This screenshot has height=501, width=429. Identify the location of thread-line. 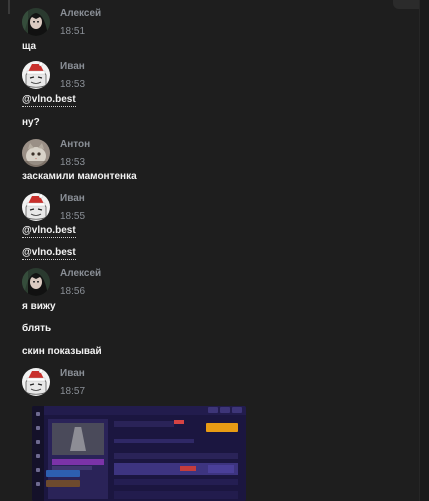
(9, 7).